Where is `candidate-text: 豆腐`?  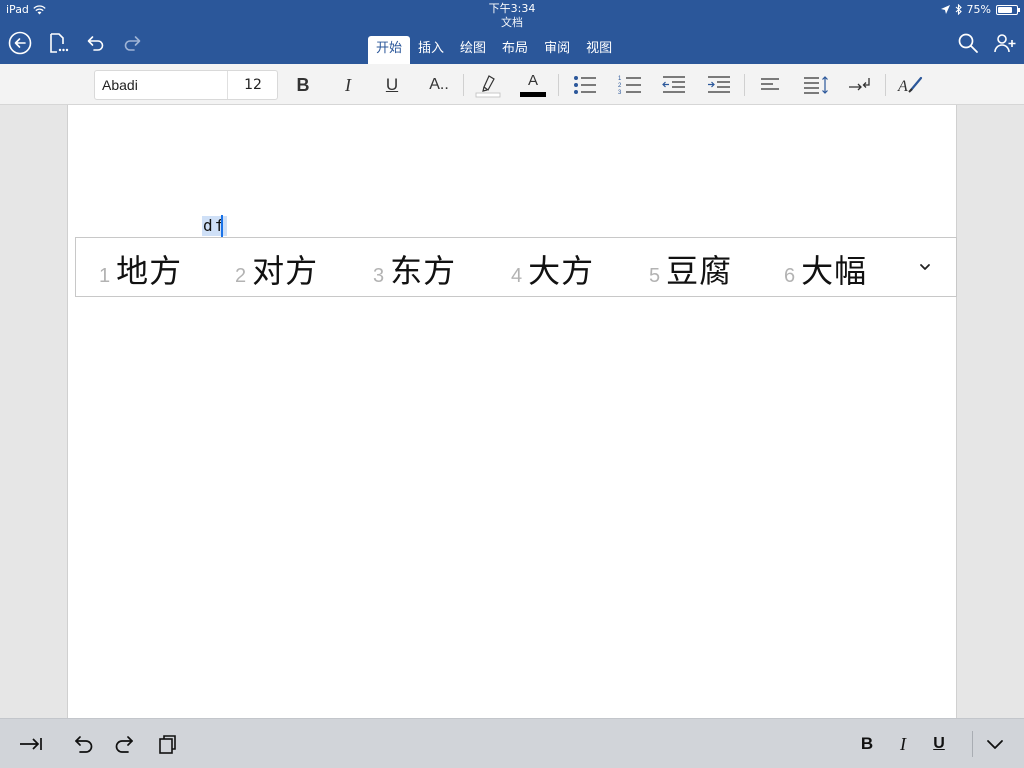
candidate-text: 豆腐 is located at coordinates (699, 271).